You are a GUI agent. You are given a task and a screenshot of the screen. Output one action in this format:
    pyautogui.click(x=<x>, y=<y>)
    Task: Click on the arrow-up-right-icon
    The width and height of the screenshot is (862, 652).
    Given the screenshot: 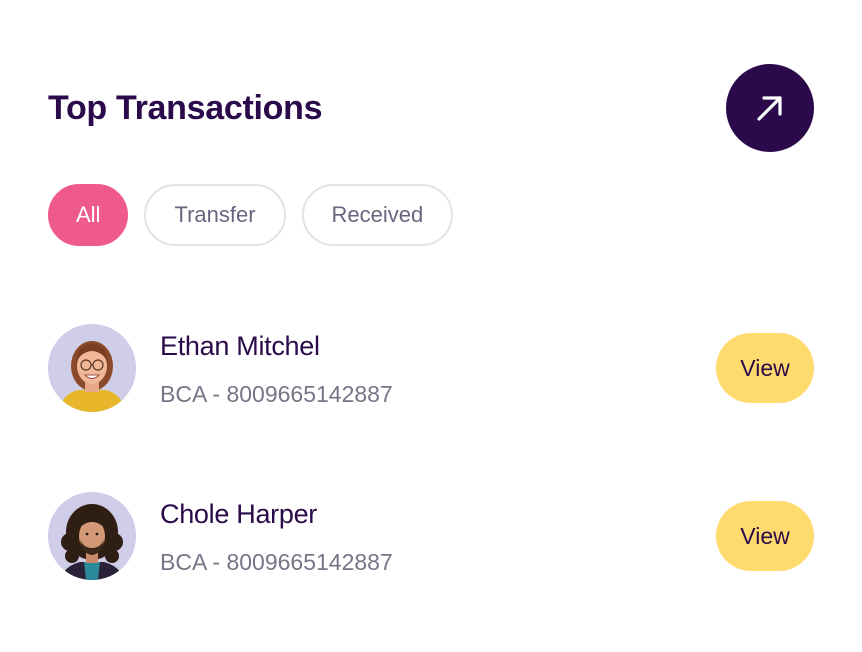 What is the action you would take?
    pyautogui.click(x=769, y=108)
    